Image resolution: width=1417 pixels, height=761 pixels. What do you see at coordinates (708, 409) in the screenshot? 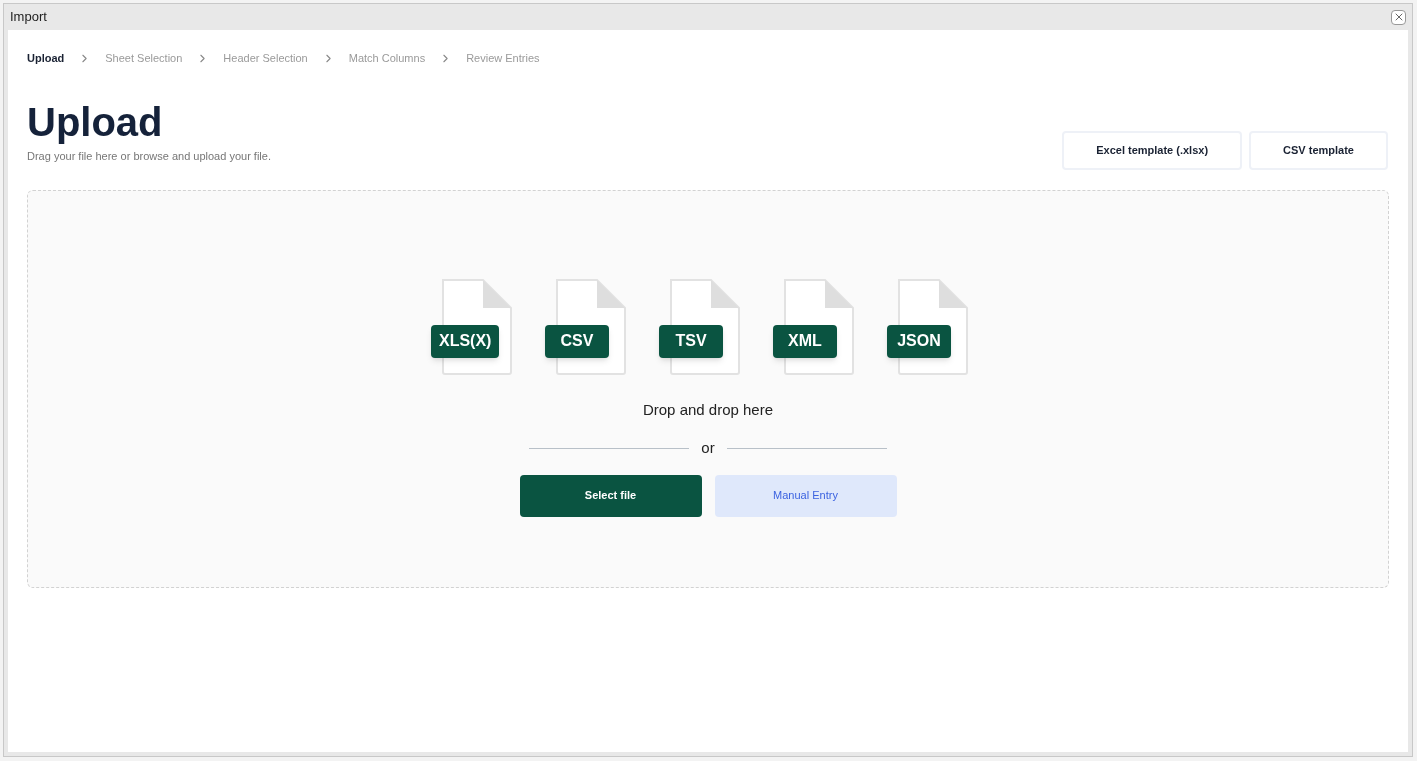
I see `drop-prompt: Drop and drop here` at bounding box center [708, 409].